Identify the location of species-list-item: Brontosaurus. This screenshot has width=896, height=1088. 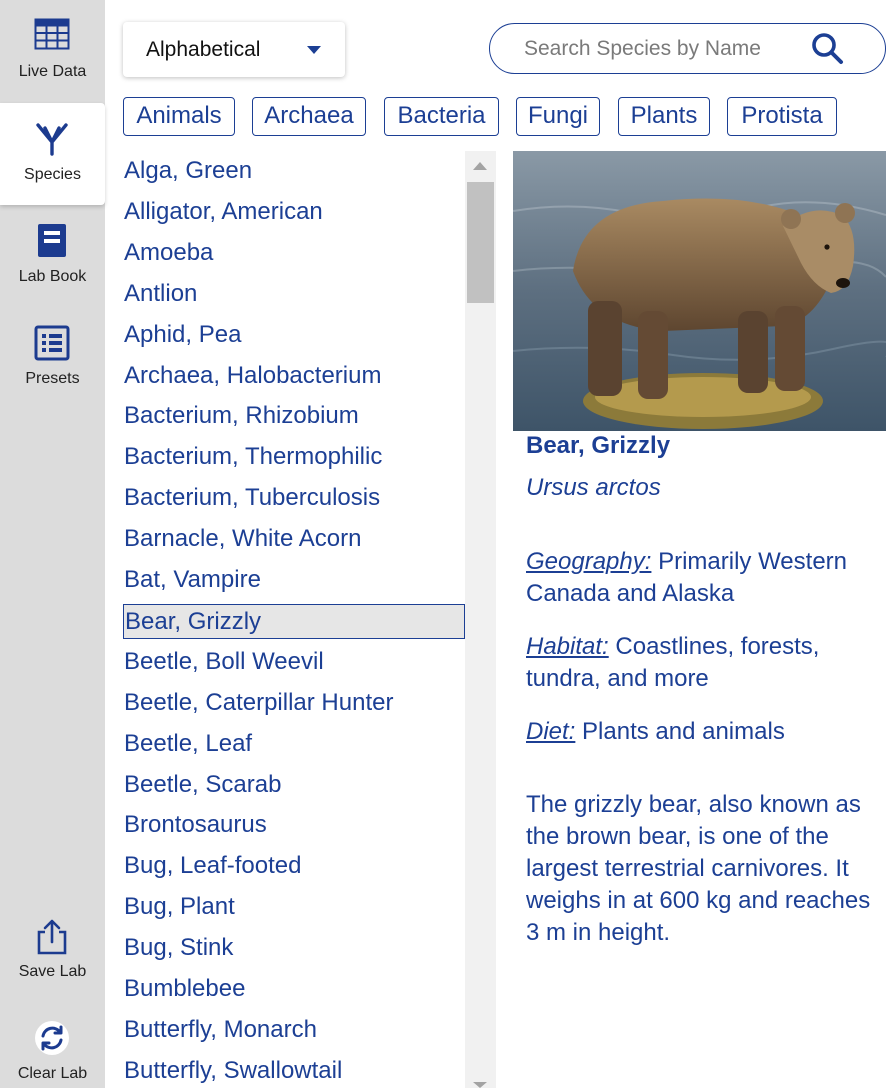
(294, 825).